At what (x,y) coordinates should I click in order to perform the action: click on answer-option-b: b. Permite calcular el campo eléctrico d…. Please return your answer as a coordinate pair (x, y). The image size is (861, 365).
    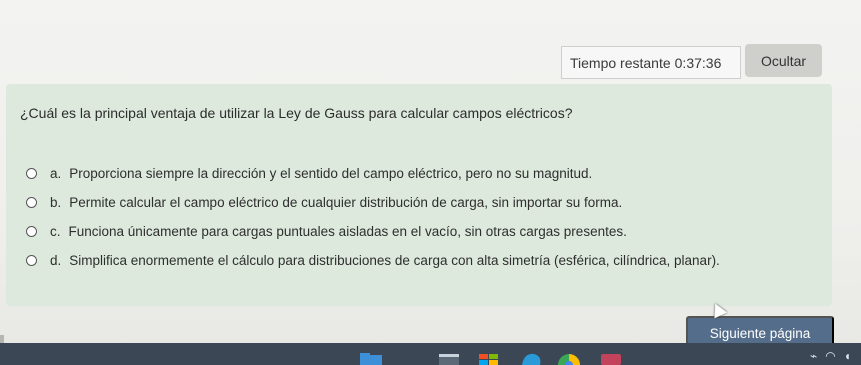
    Looking at the image, I should click on (373, 202).